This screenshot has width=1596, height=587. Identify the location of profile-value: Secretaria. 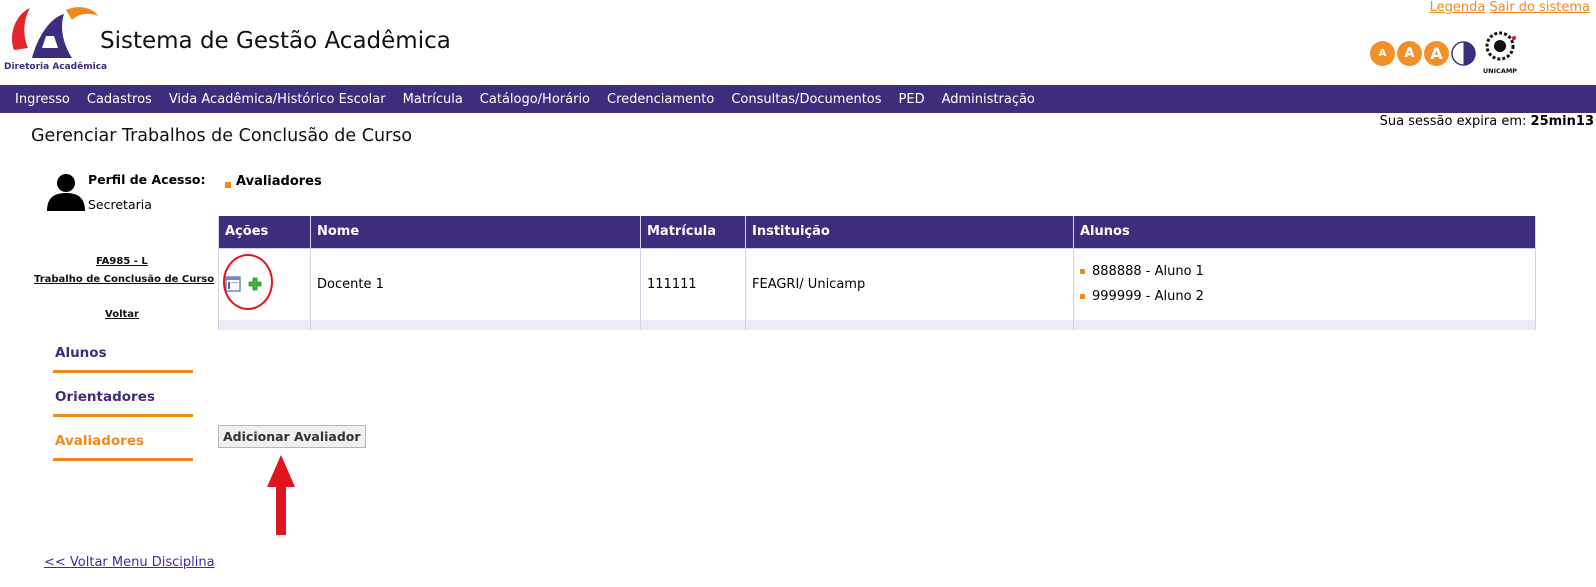
(120, 204).